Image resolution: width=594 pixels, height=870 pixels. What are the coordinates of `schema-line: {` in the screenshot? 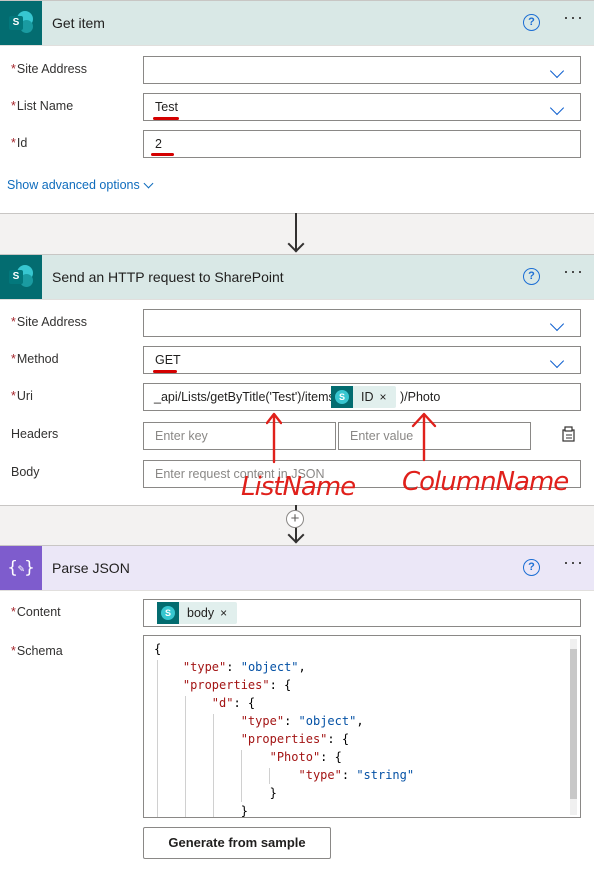 It's located at (158, 649).